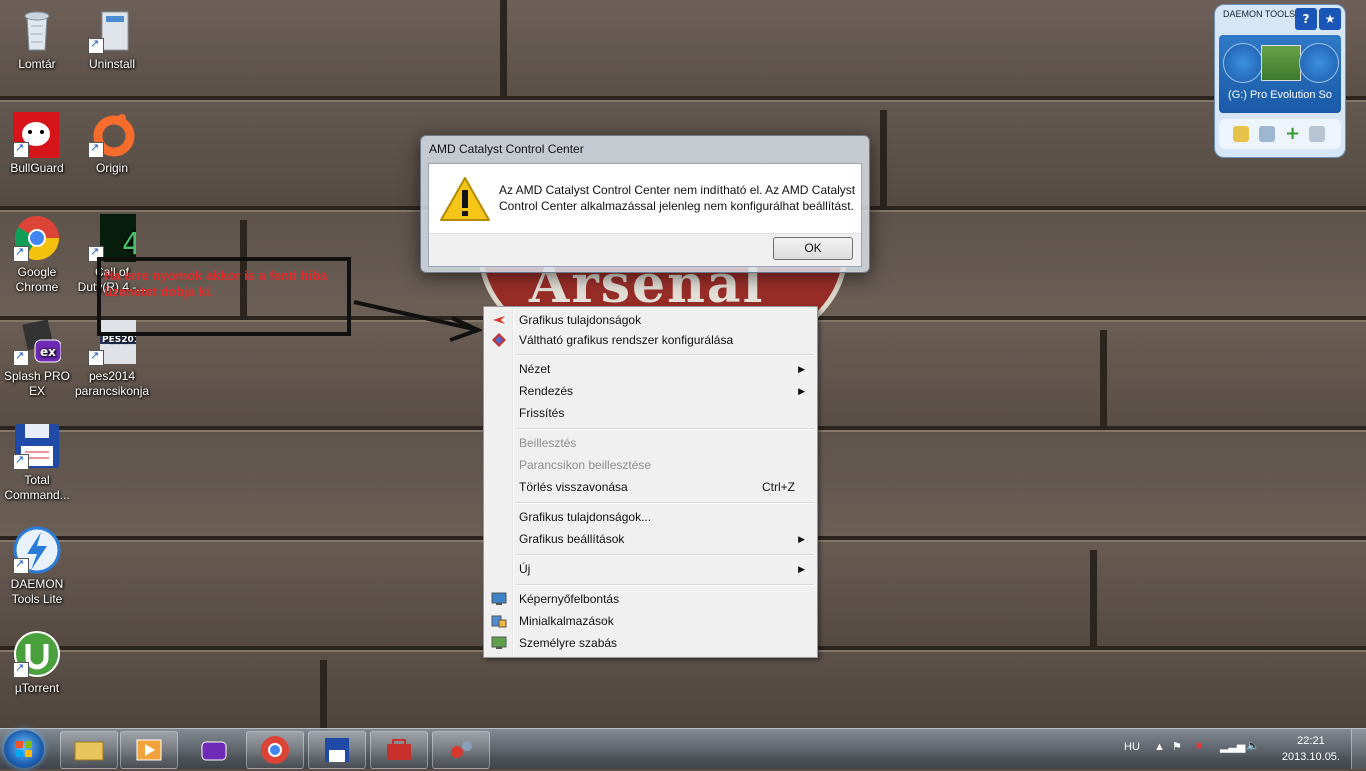 Image resolution: width=1366 pixels, height=771 pixels. I want to click on daemon-tools-icon, so click(37, 550).